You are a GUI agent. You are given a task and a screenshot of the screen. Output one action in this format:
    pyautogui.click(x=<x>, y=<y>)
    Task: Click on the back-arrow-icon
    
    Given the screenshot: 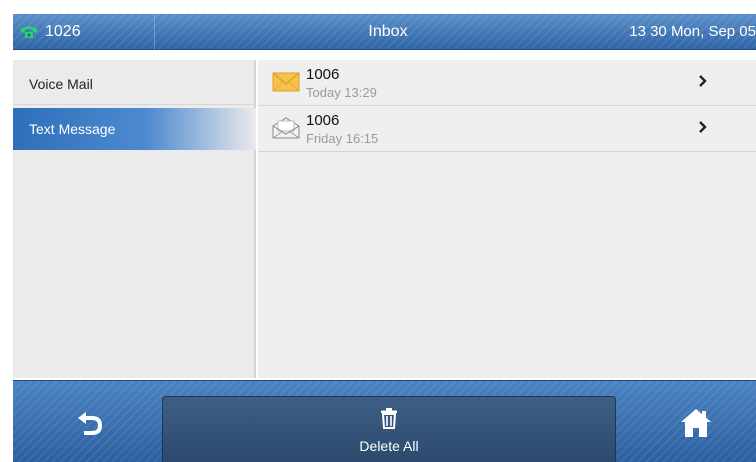 What is the action you would take?
    pyautogui.click(x=90, y=423)
    